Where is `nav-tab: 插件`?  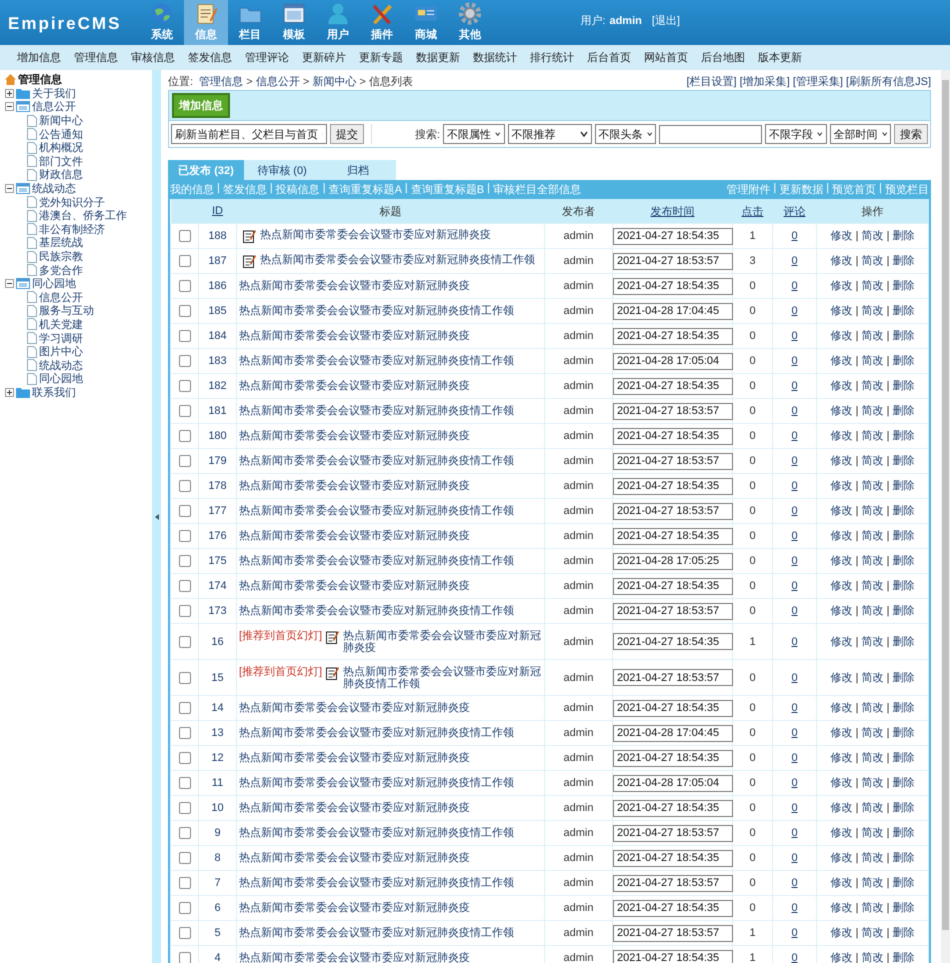 nav-tab: 插件 is located at coordinates (382, 22).